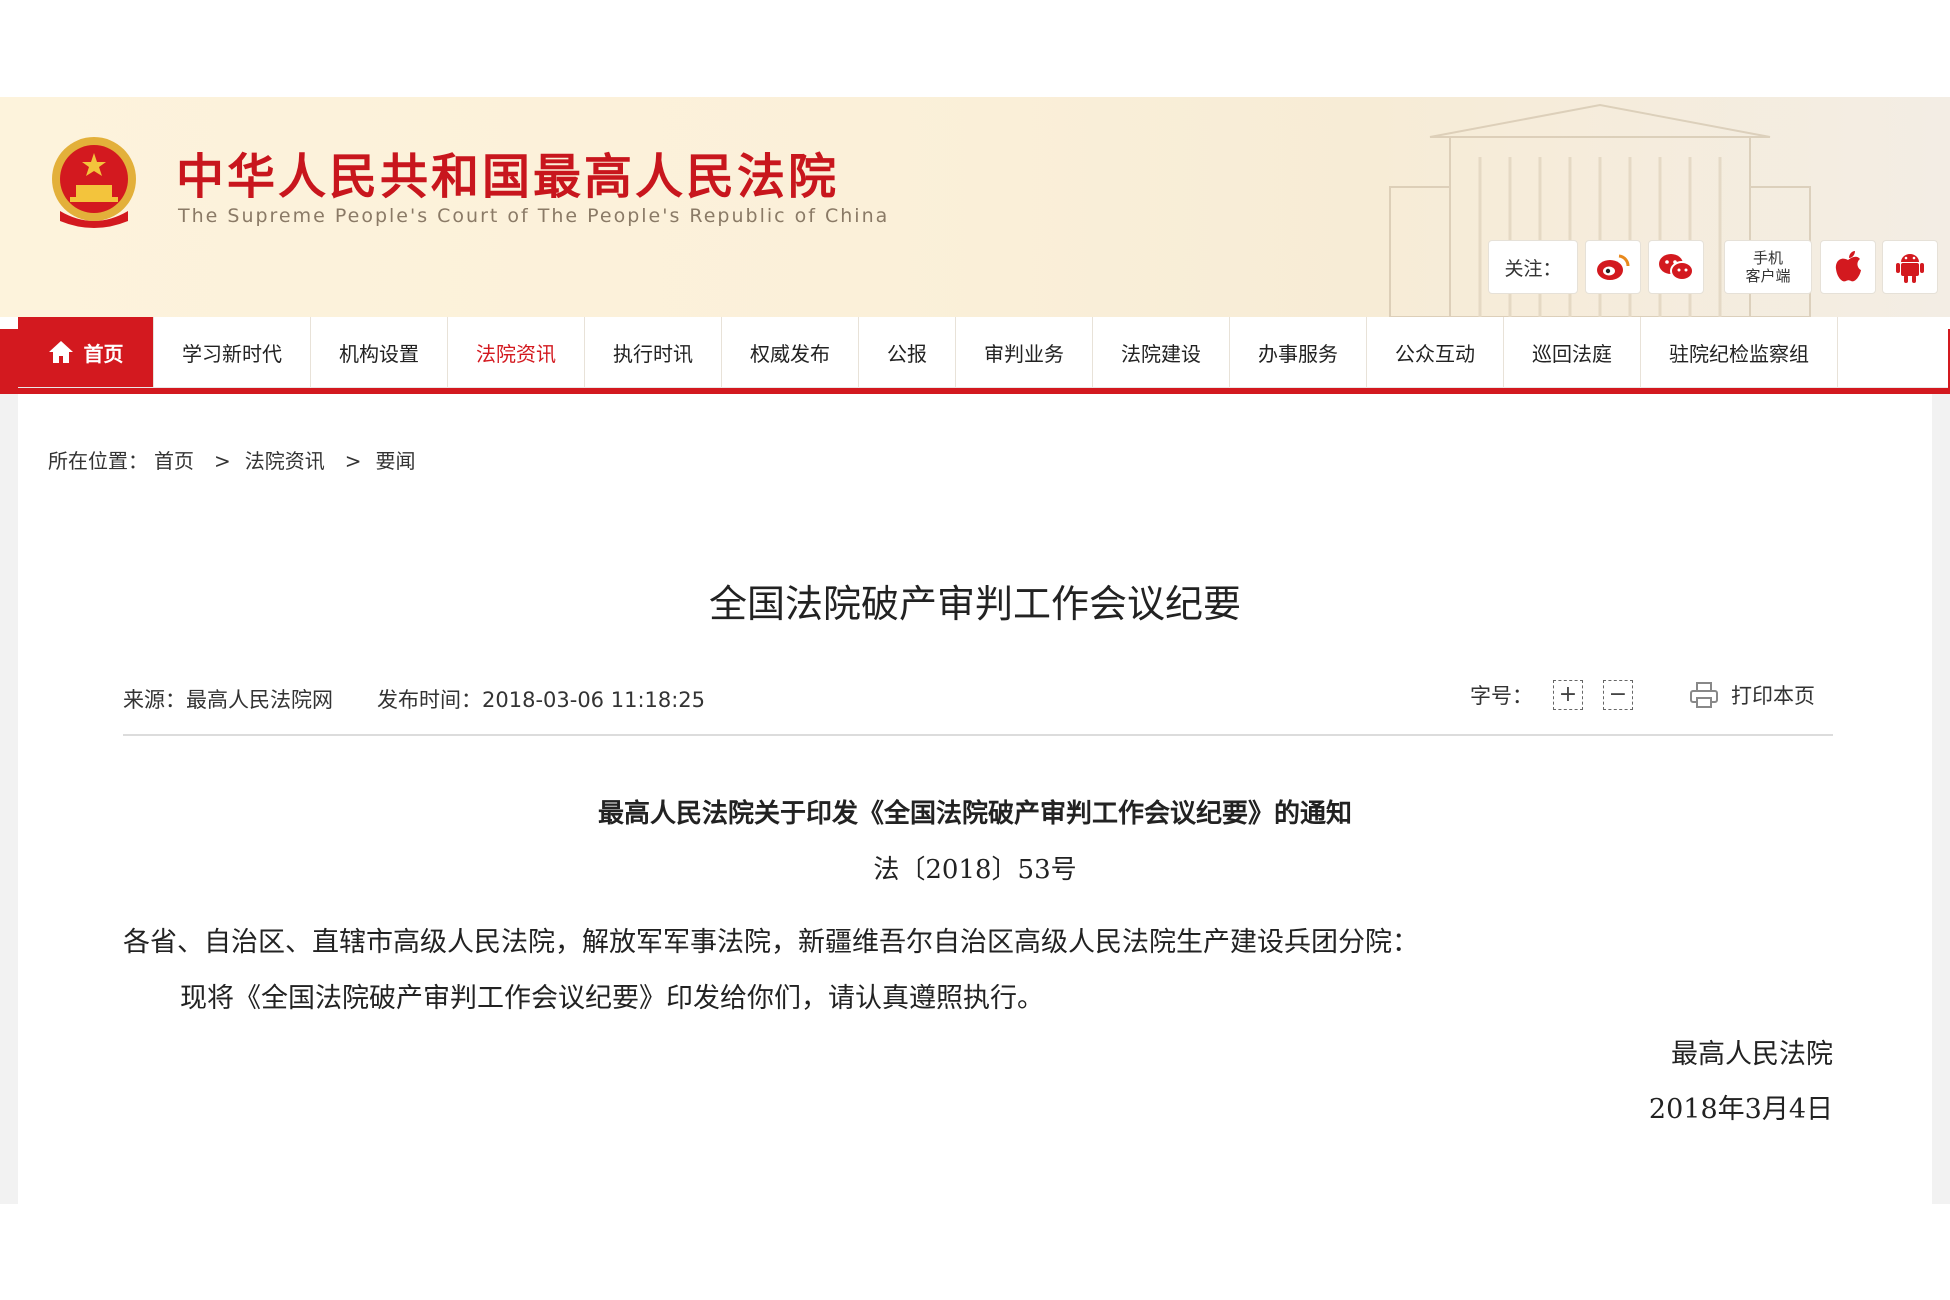 The height and width of the screenshot is (1300, 1950). Describe the element at coordinates (235, 459) in the screenshot. I see `breadcrumb: 所在位置： 首页 > 法院资讯 > 要闻` at that location.